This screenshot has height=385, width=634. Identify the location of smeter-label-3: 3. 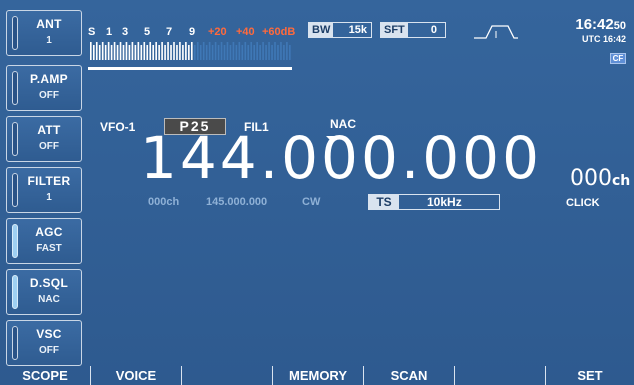
(125, 32).